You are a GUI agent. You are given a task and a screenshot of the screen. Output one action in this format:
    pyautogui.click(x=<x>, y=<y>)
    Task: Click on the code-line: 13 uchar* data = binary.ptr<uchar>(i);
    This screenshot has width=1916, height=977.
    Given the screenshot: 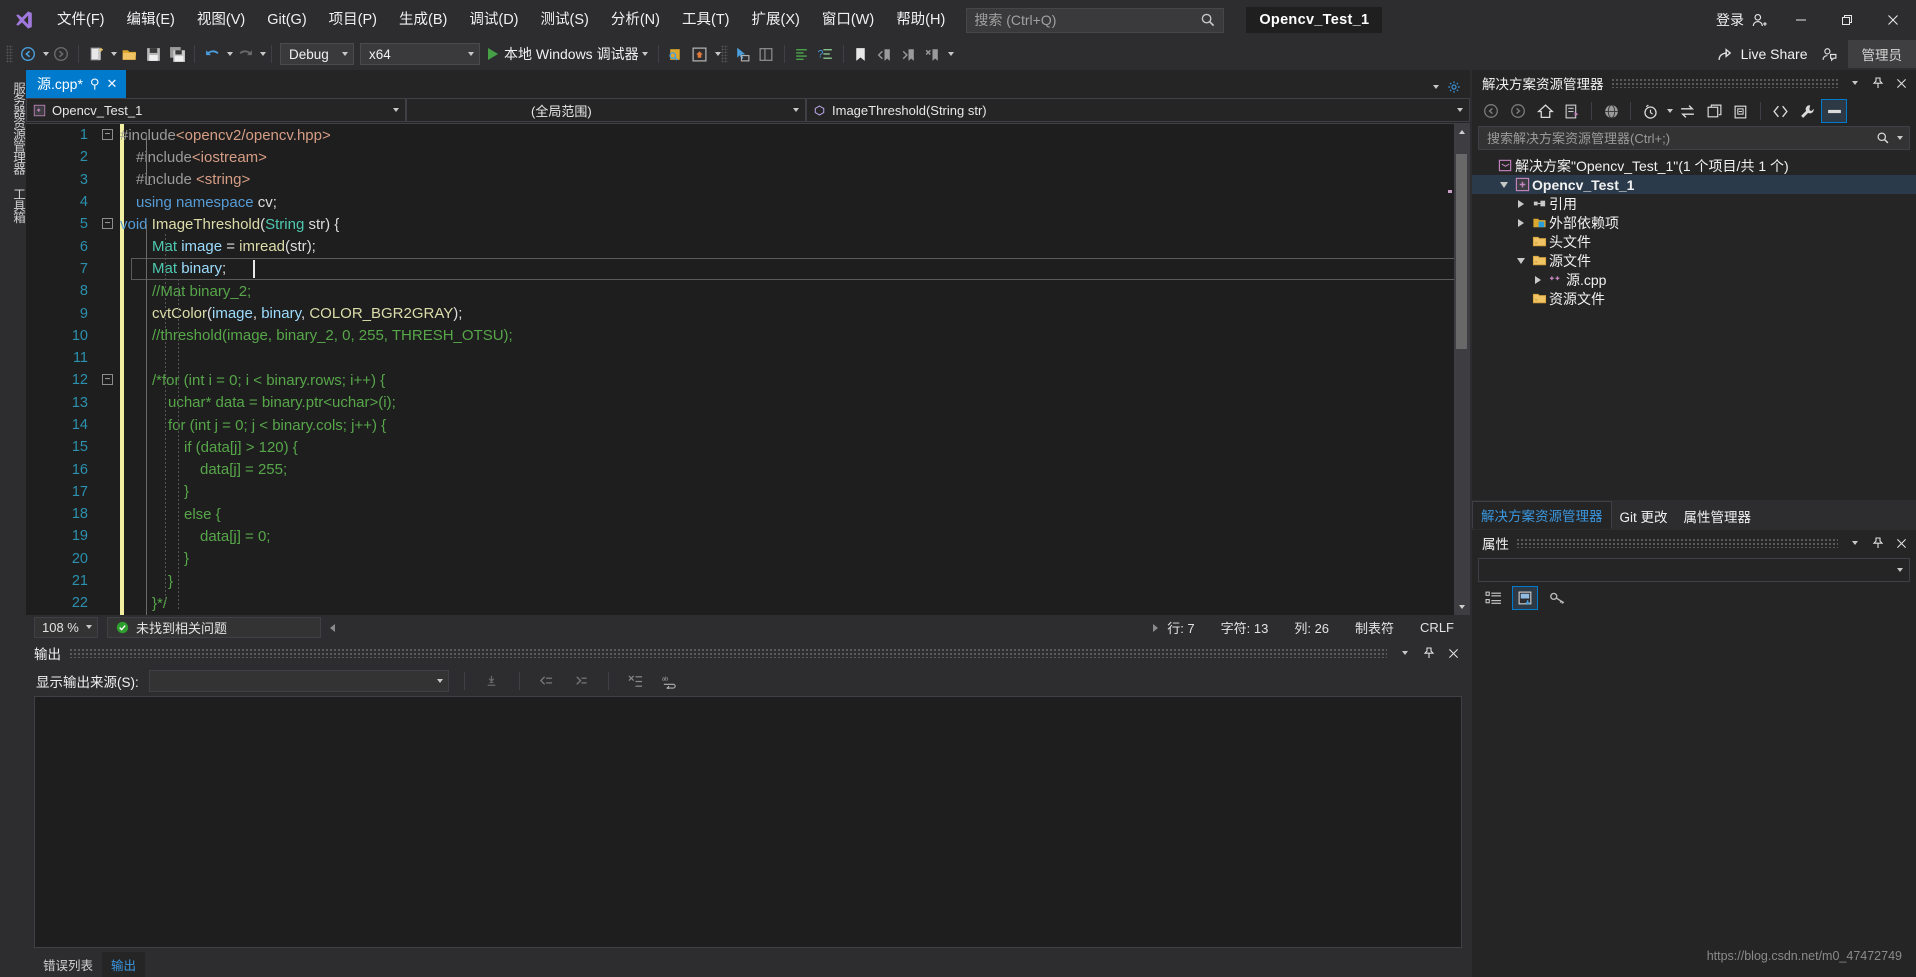 What is the action you would take?
    pyautogui.click(x=748, y=403)
    